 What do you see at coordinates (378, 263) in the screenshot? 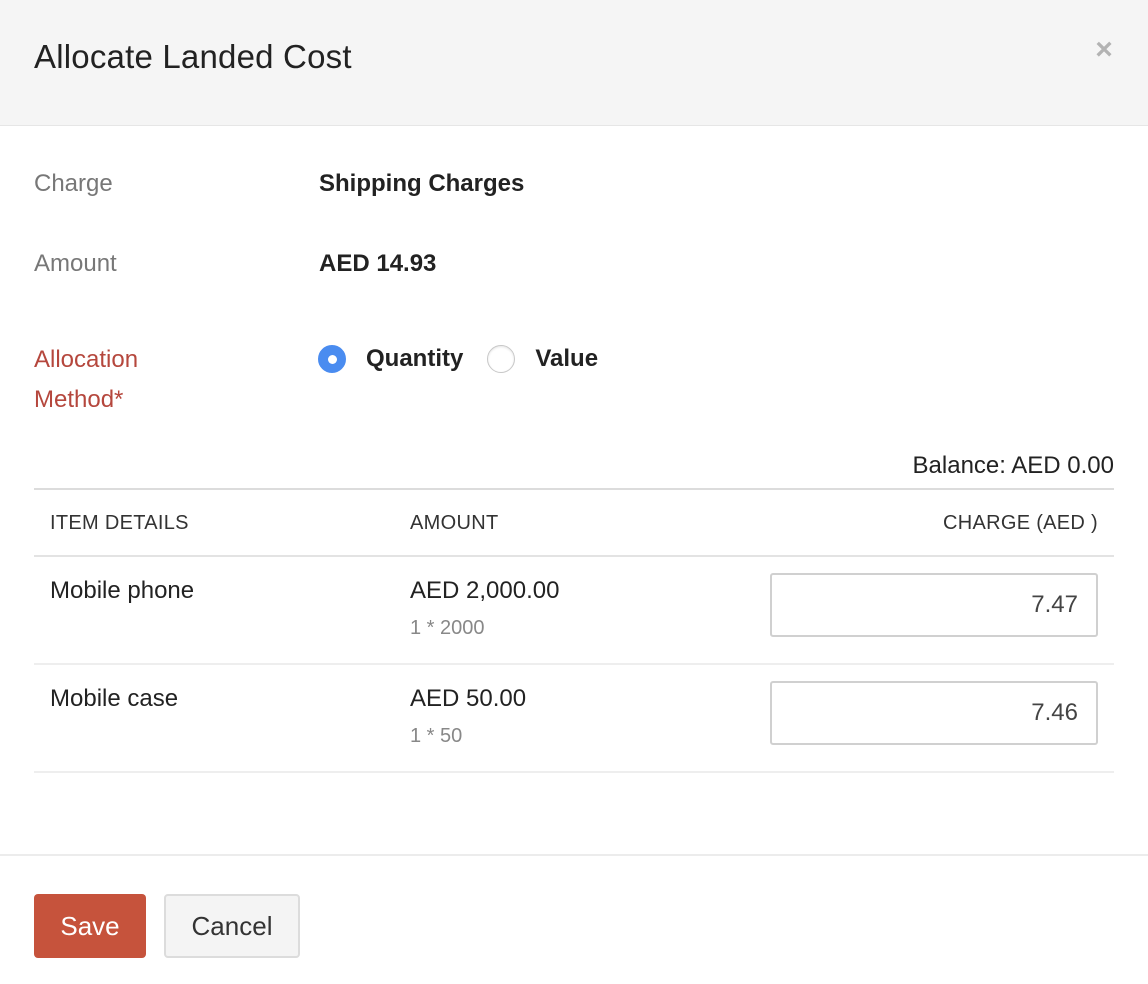
I see `amount-value: AED 14.93` at bounding box center [378, 263].